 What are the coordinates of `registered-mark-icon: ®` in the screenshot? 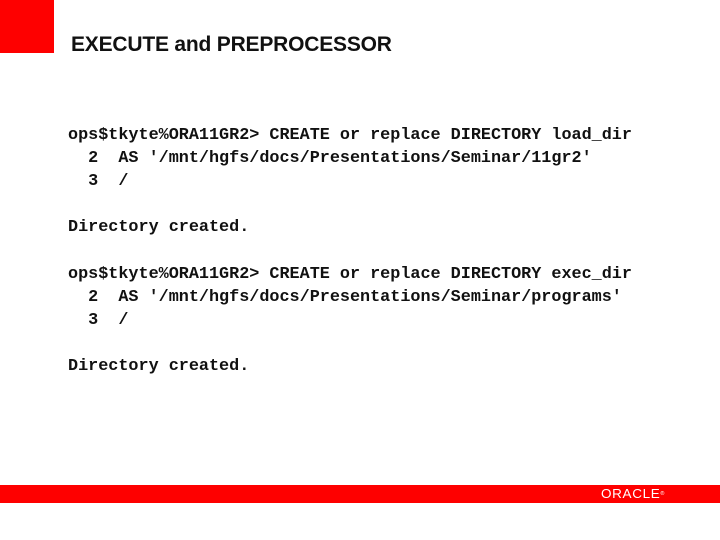 It's located at (662, 494).